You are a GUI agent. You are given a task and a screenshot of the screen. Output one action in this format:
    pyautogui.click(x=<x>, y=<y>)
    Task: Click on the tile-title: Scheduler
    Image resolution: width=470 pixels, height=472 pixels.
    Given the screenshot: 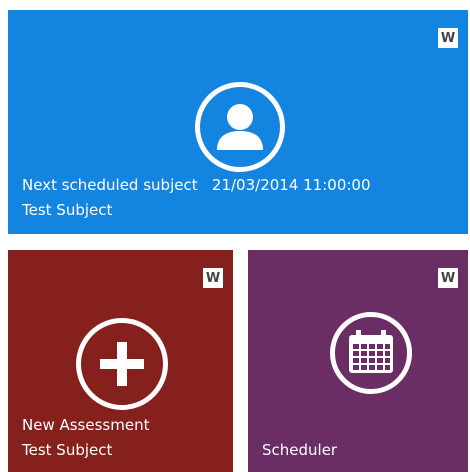 What is the action you would take?
    pyautogui.click(x=300, y=450)
    